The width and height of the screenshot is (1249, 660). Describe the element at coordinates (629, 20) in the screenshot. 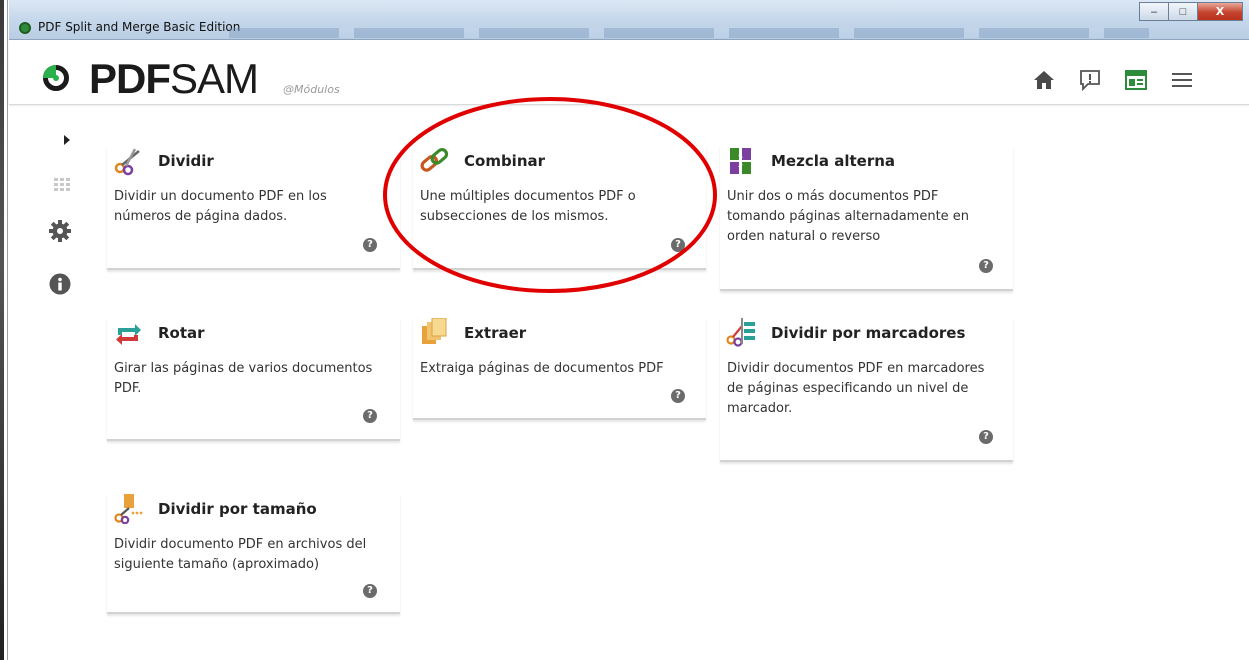

I see `window-titlebar: PDF Split and Merge Basic Edition – □ X` at that location.